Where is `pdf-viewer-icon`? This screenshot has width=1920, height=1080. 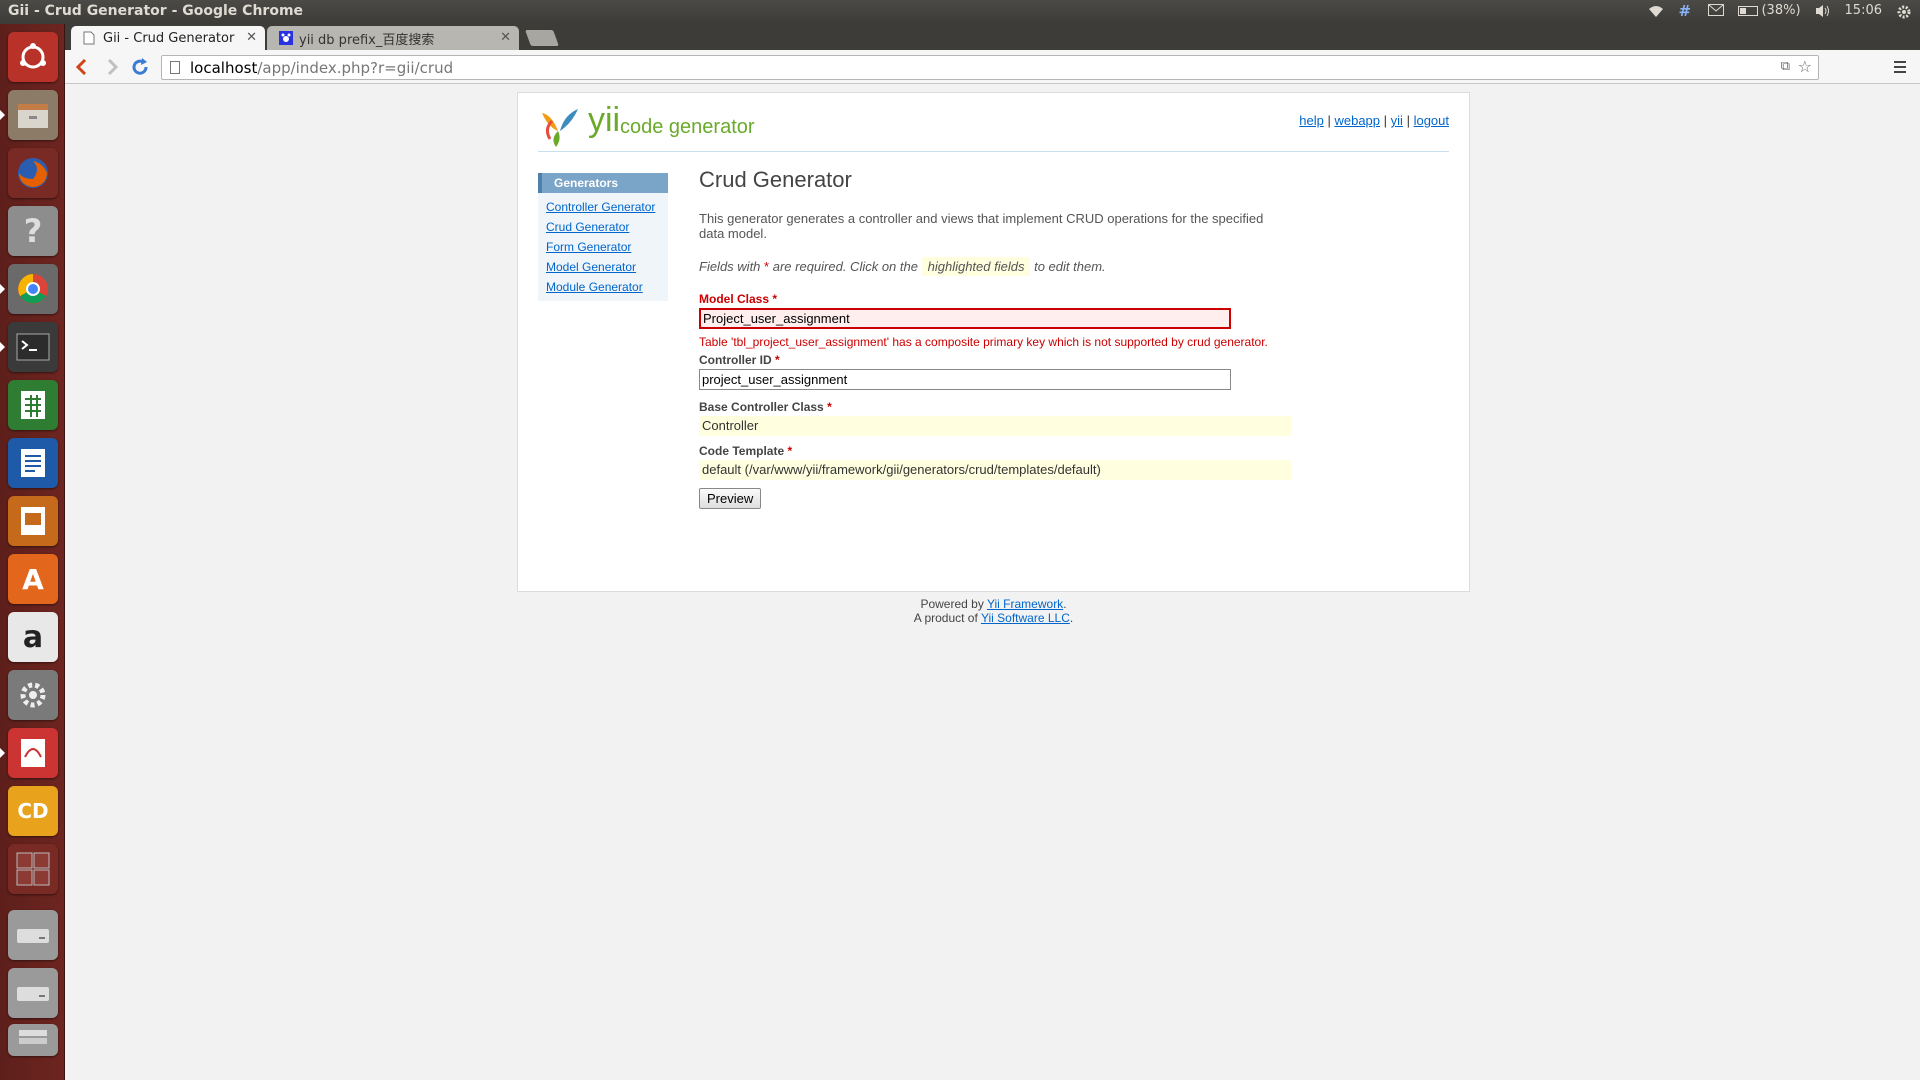
pdf-viewer-icon is located at coordinates (33, 753).